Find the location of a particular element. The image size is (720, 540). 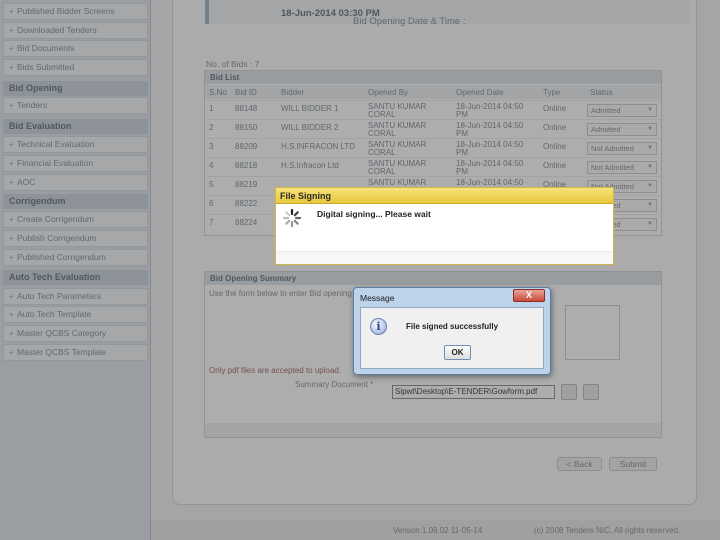

loading-spinner-icon is located at coordinates (292, 218).